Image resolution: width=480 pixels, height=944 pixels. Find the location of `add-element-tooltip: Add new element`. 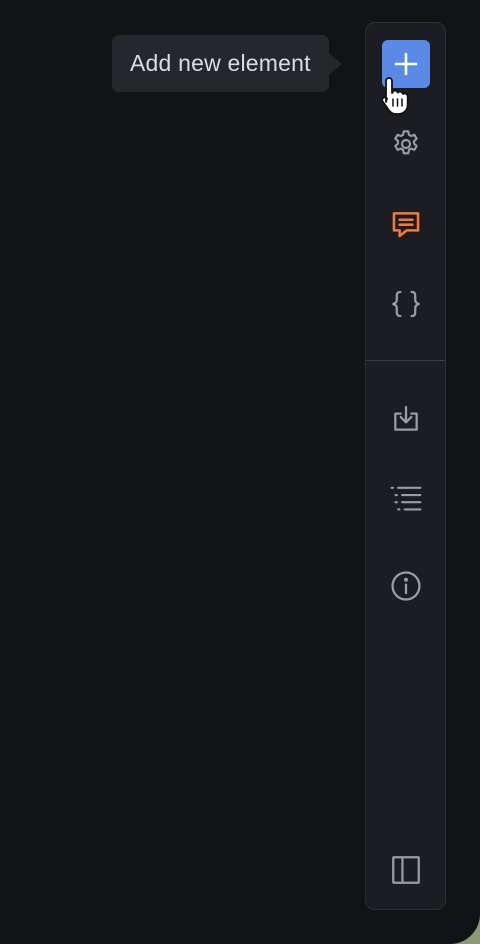

add-element-tooltip: Add new element is located at coordinates (227, 63).